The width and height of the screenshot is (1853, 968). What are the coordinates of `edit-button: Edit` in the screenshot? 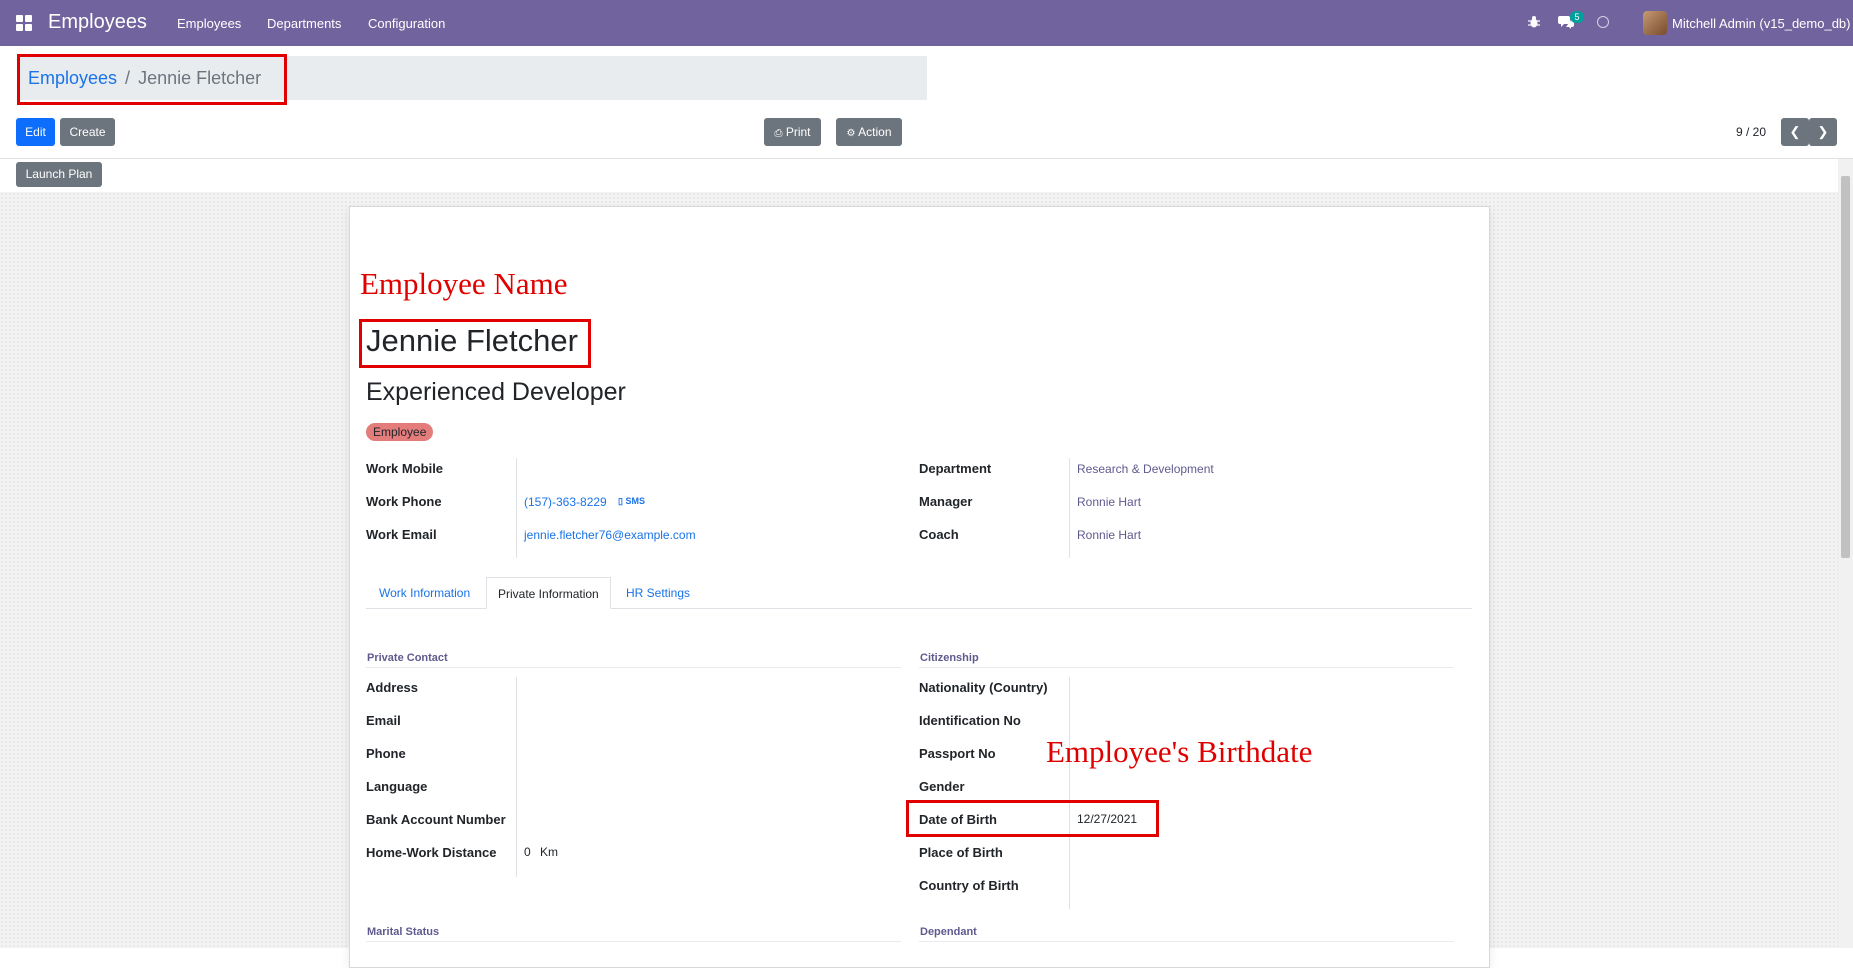 It's located at (35, 132).